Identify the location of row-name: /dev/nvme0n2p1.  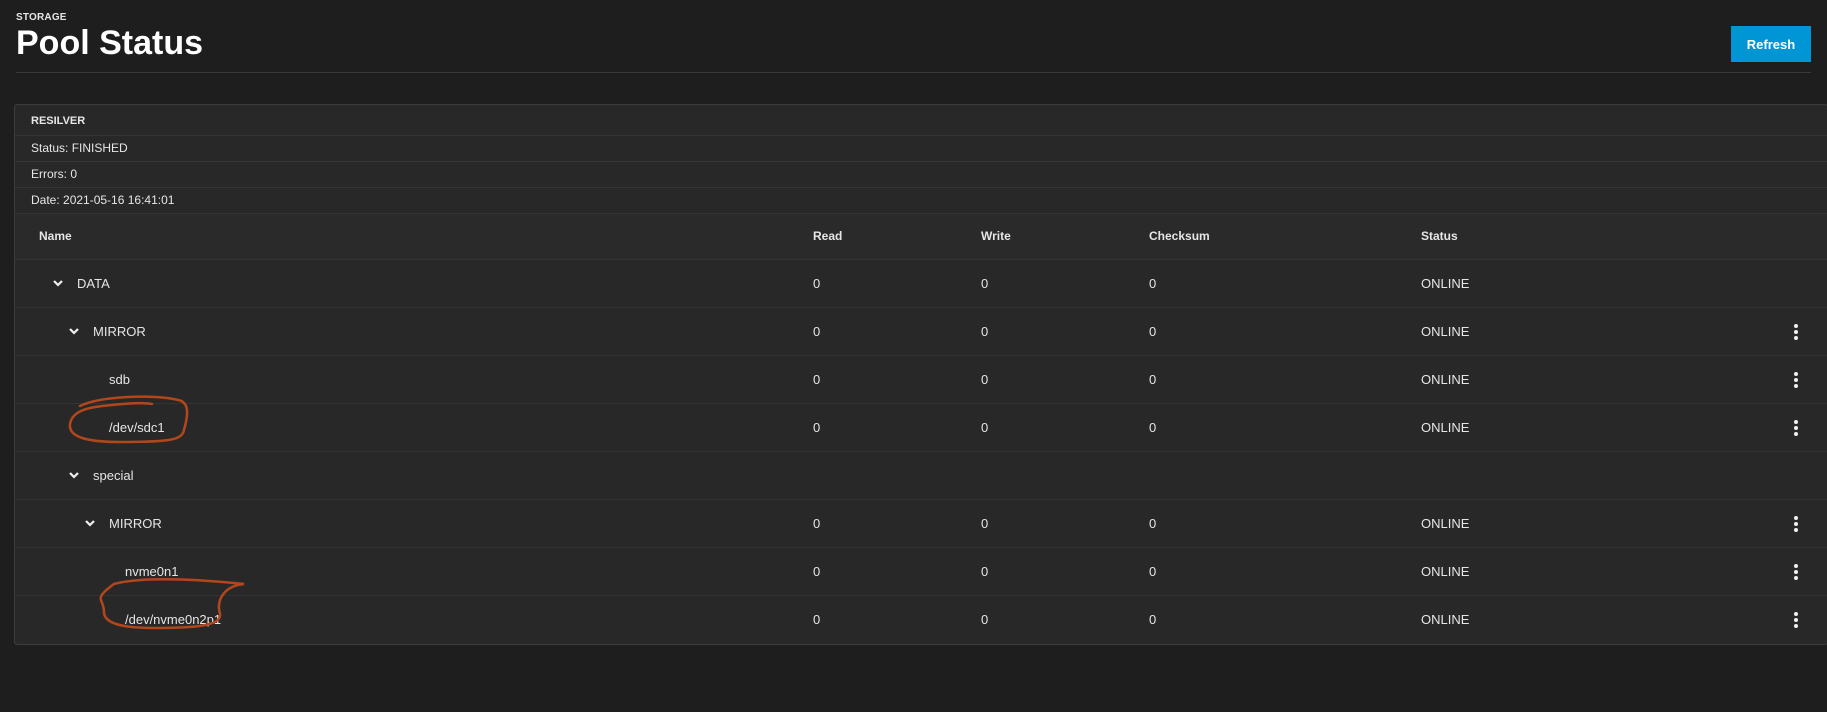
(173, 619).